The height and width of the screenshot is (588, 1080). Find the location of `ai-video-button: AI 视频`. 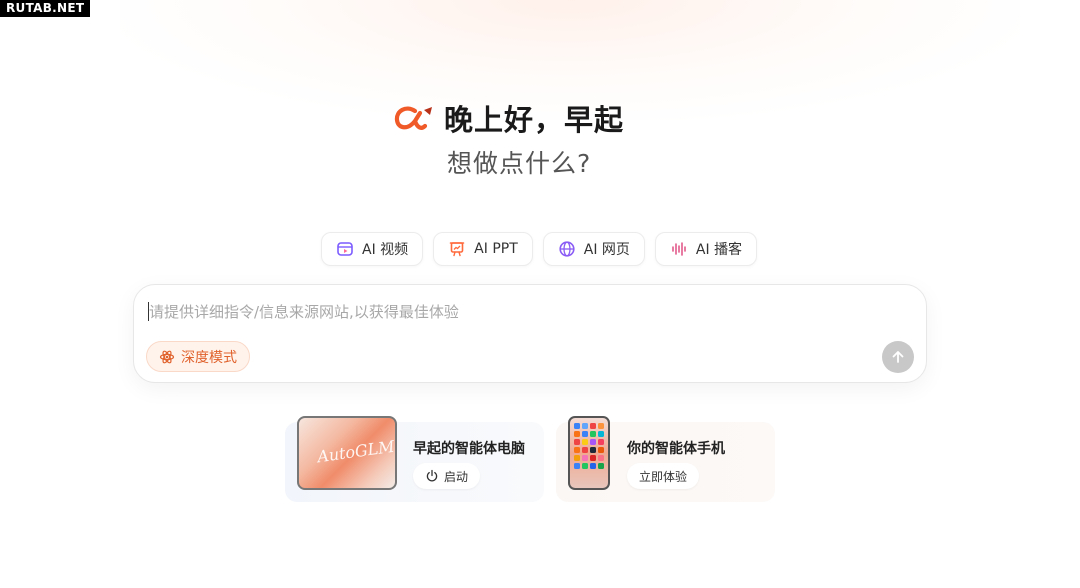

ai-video-button: AI 视频 is located at coordinates (372, 249).